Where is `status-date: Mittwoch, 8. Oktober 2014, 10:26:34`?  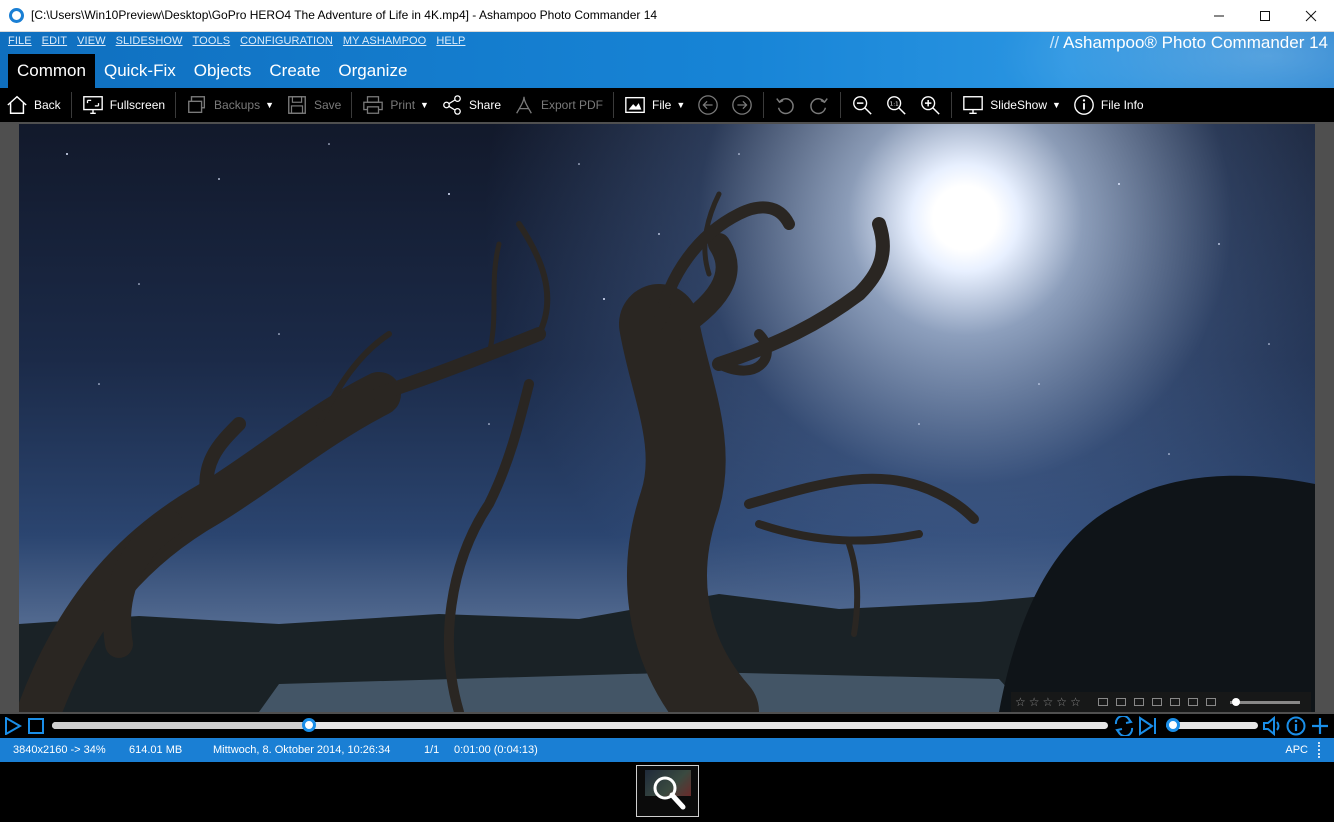
status-date: Mittwoch, 8. Oktober 2014, 10:26:34 is located at coordinates (302, 750).